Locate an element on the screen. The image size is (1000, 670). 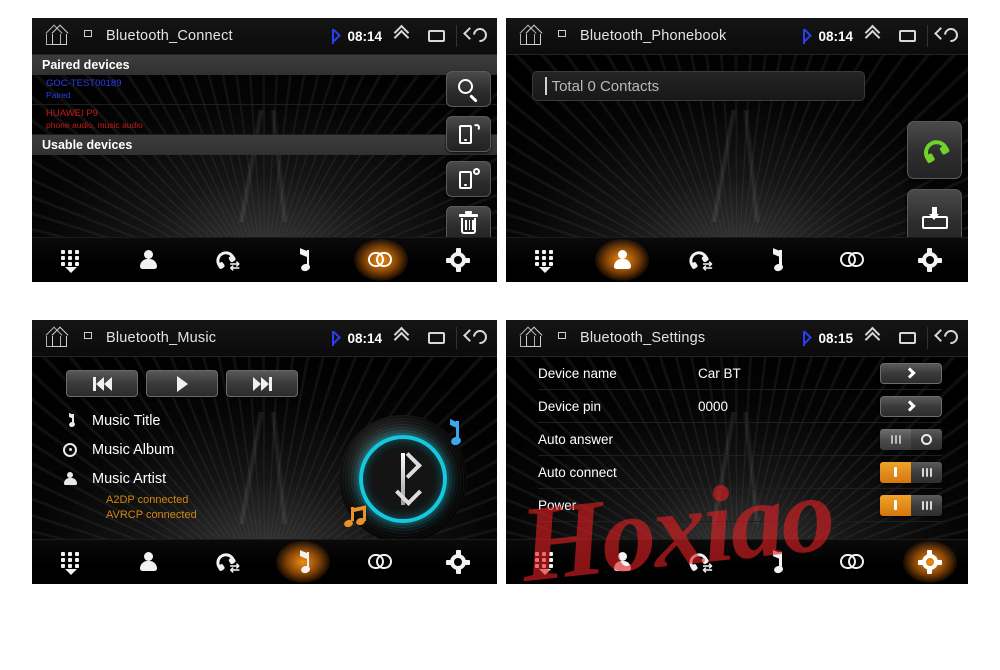
previous-track-button is located at coordinates (102, 383).